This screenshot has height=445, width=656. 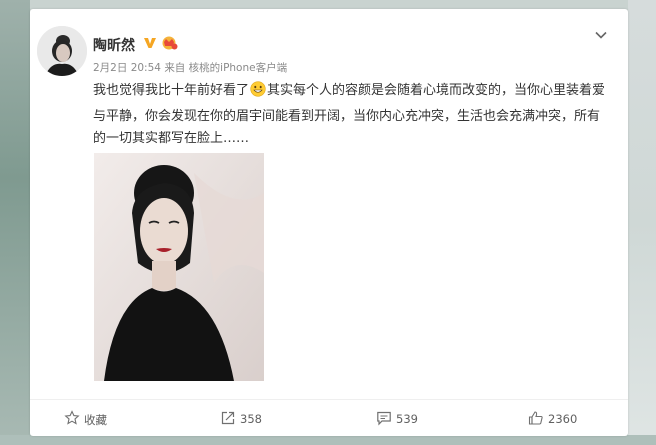 I want to click on favorite-button: 收藏, so click(x=94, y=419).